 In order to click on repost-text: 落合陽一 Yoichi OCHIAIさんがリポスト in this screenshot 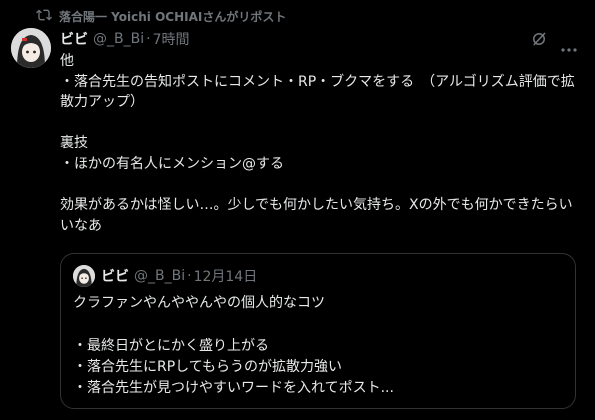, I will do `click(173, 16)`.